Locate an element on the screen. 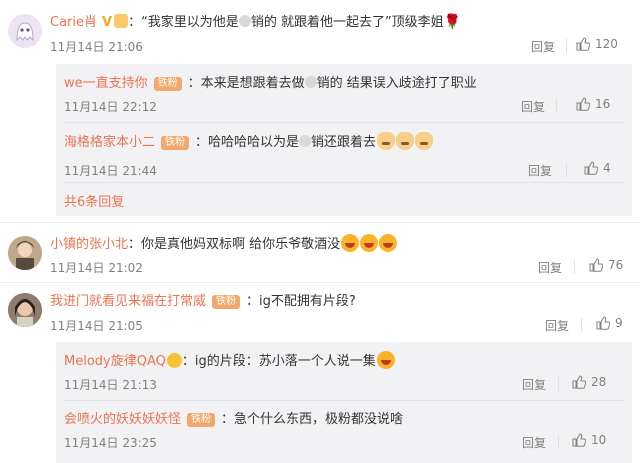 This screenshot has width=640, height=463. like-button: 9 is located at coordinates (609, 323).